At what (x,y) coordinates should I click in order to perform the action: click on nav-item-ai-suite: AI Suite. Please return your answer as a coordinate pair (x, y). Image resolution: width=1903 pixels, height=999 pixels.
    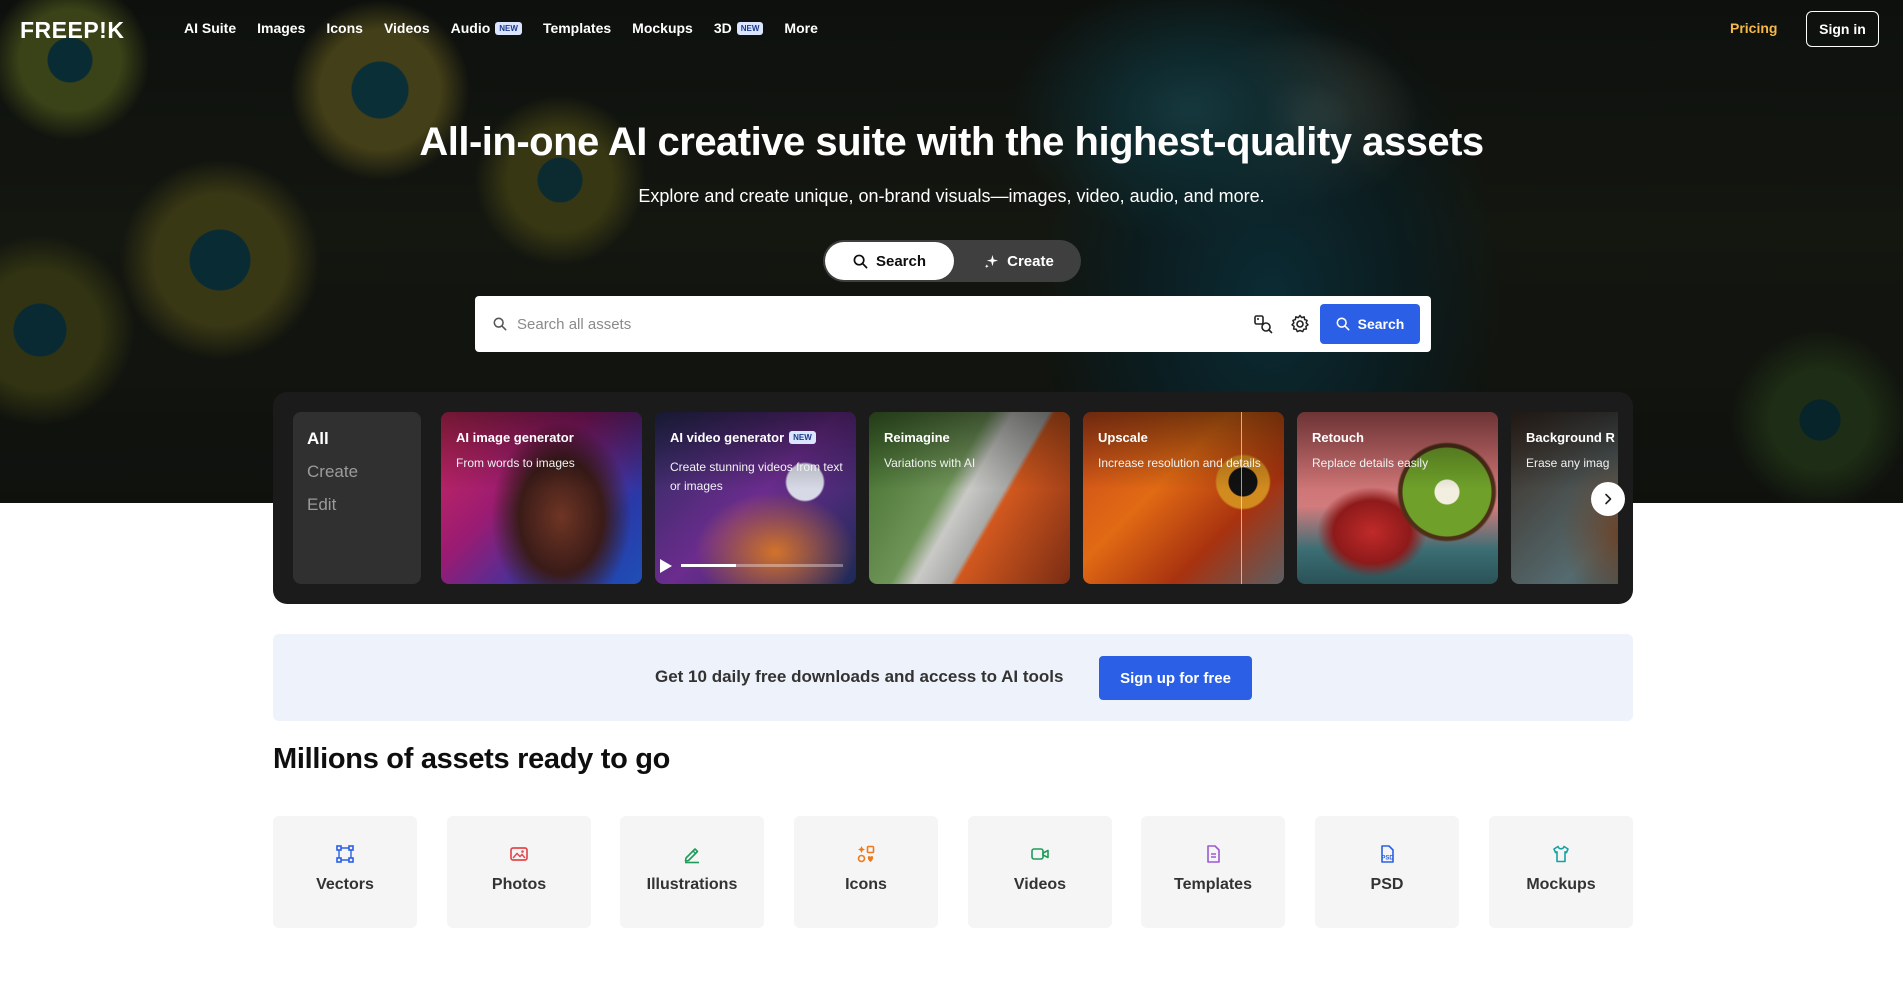
    Looking at the image, I should click on (210, 28).